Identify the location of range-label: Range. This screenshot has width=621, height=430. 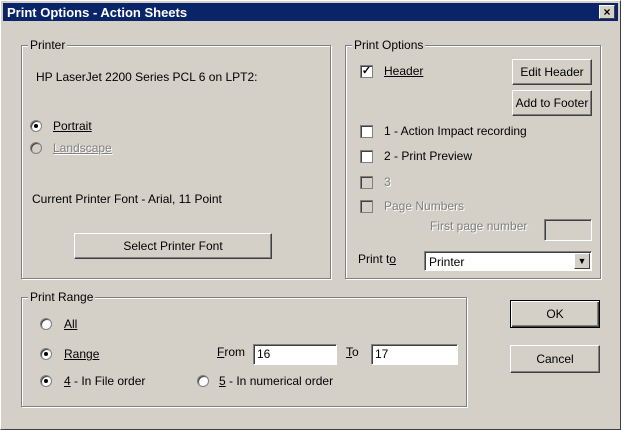
(81, 354).